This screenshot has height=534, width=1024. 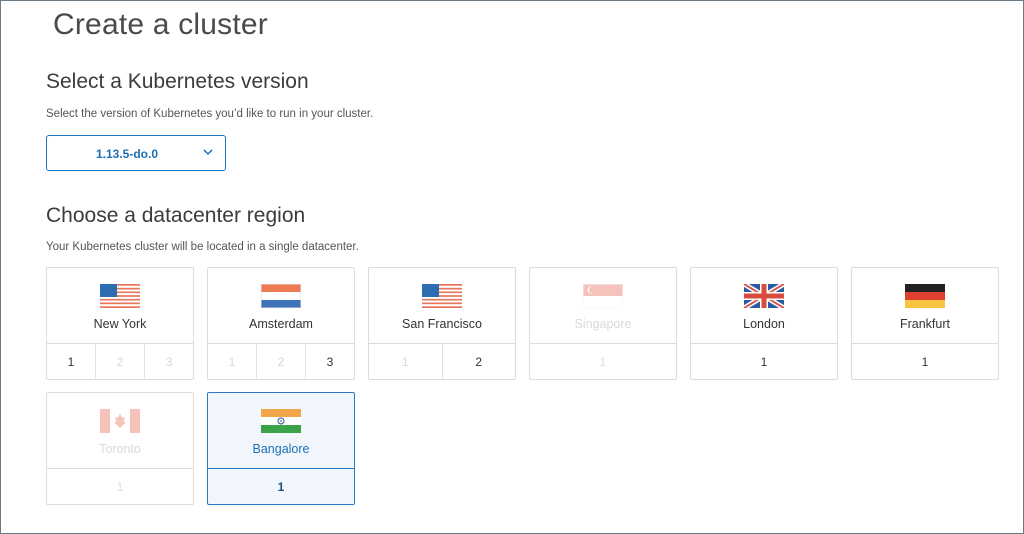 What do you see at coordinates (160, 24) in the screenshot?
I see `page-title: Create a cluster` at bounding box center [160, 24].